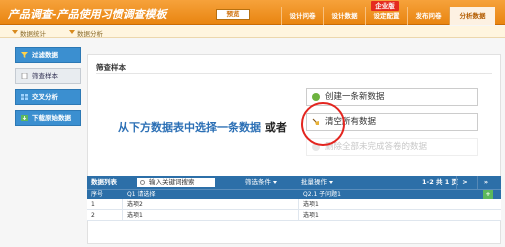  I want to click on instruction-or: 或者, so click(275, 127).